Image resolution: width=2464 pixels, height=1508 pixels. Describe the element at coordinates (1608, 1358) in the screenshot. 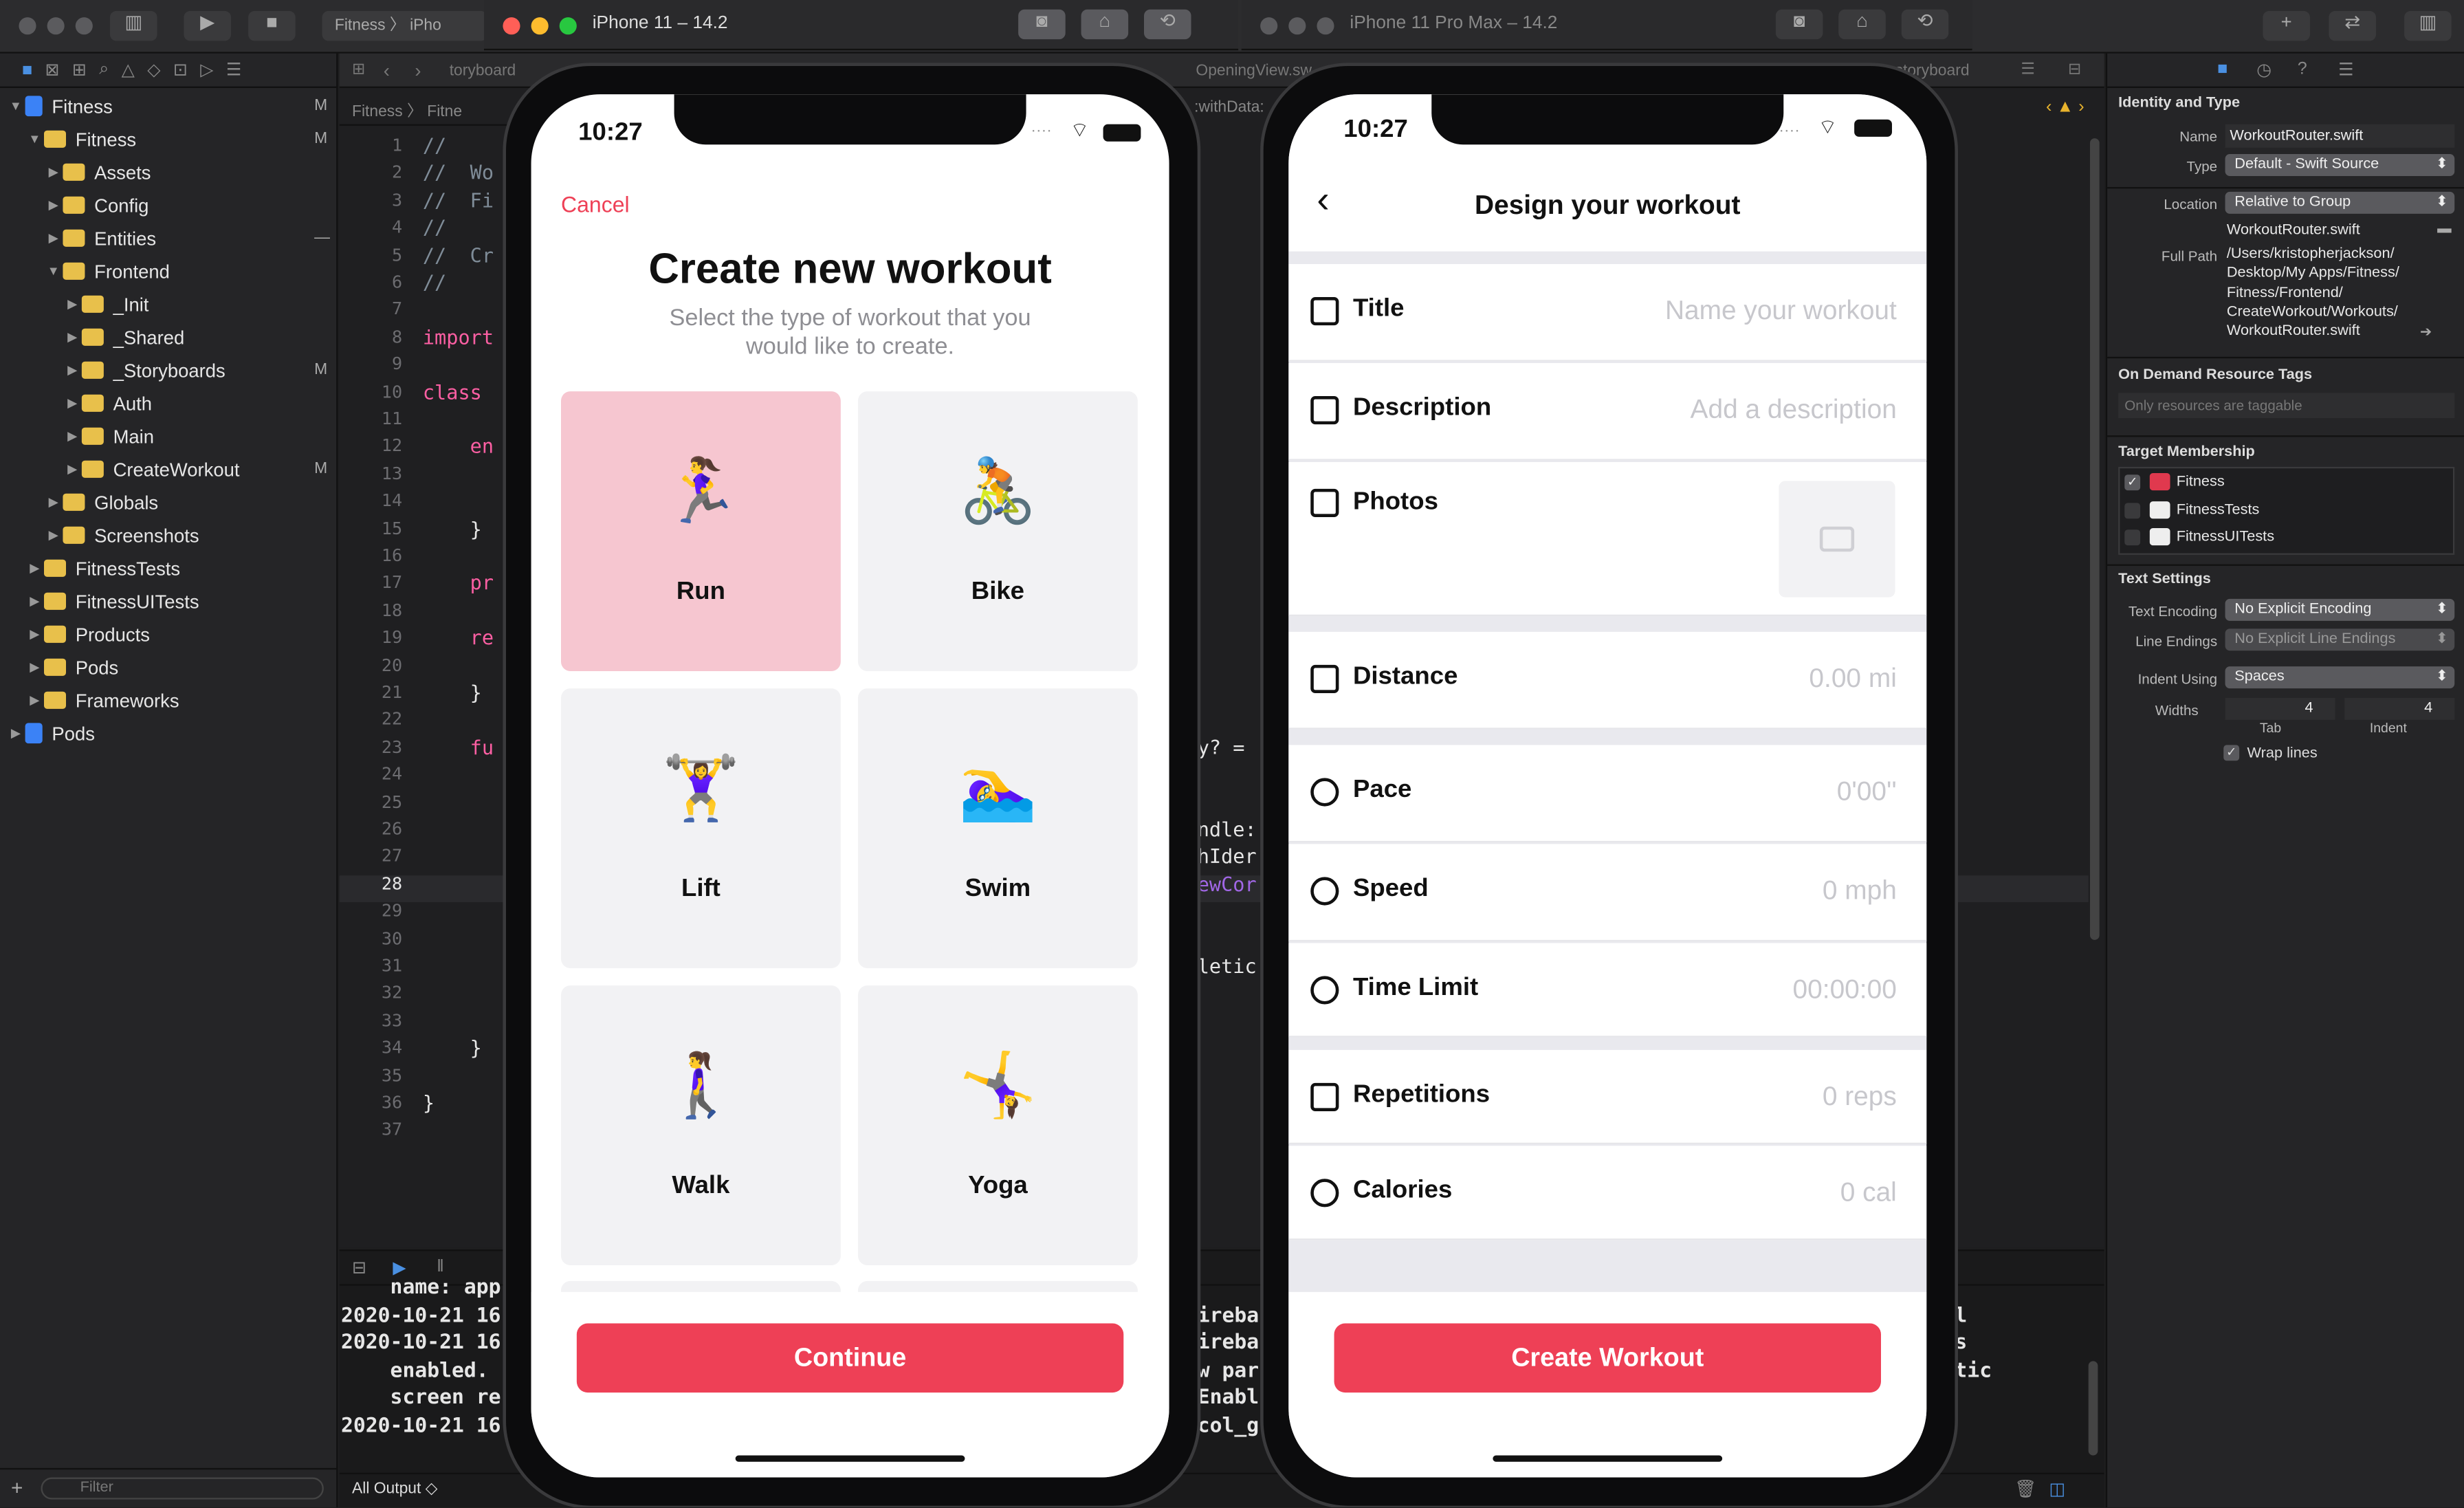

I see `create-workout-button: Create Workout` at that location.